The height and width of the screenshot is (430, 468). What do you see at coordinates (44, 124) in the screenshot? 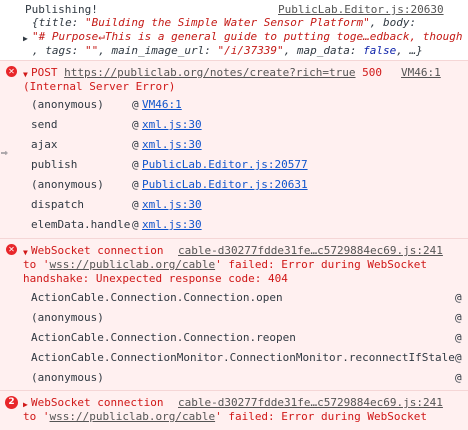
I see `stack-fn: send` at bounding box center [44, 124].